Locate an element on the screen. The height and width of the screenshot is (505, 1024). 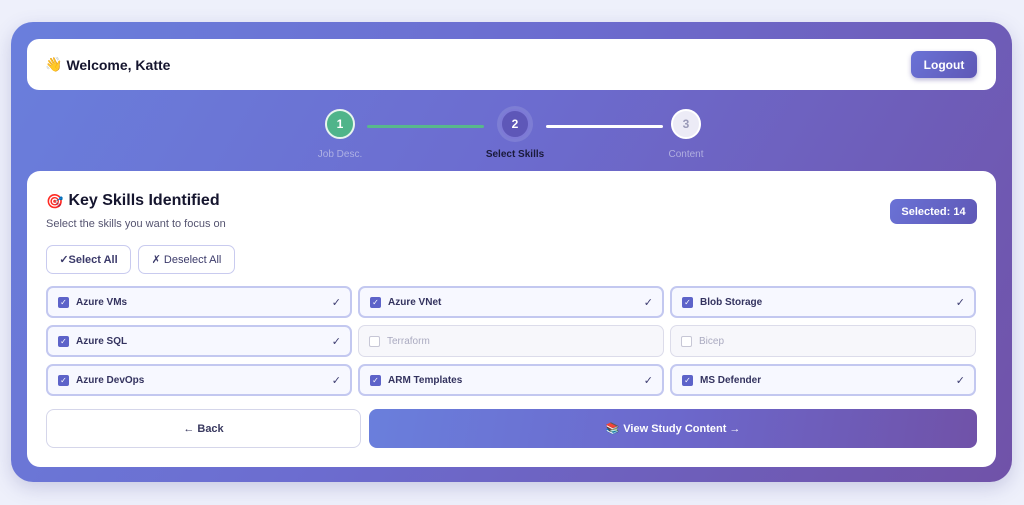
skill-option-bicep: ✓ Bicep ✓ is located at coordinates (823, 341).